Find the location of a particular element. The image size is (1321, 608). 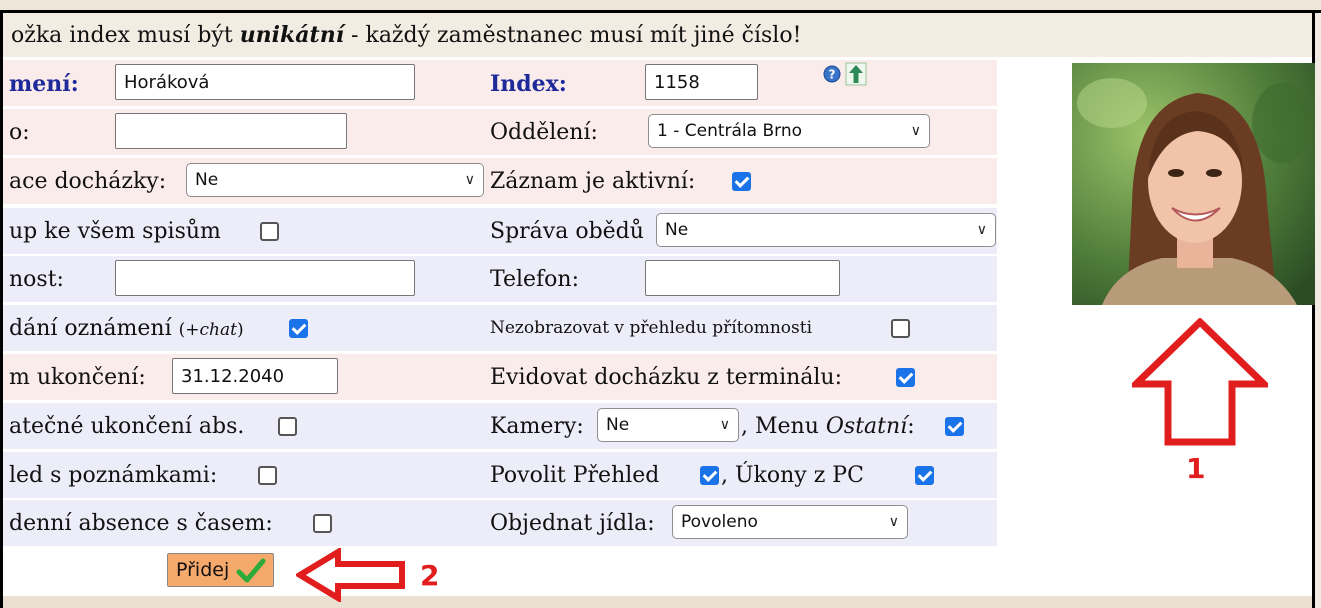

annotation-label-1: 1 is located at coordinates (1196, 468).